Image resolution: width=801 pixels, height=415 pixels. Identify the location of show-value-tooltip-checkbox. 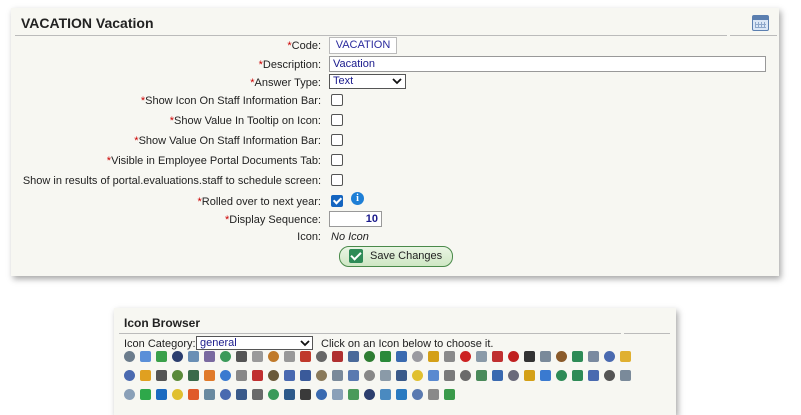
(337, 120).